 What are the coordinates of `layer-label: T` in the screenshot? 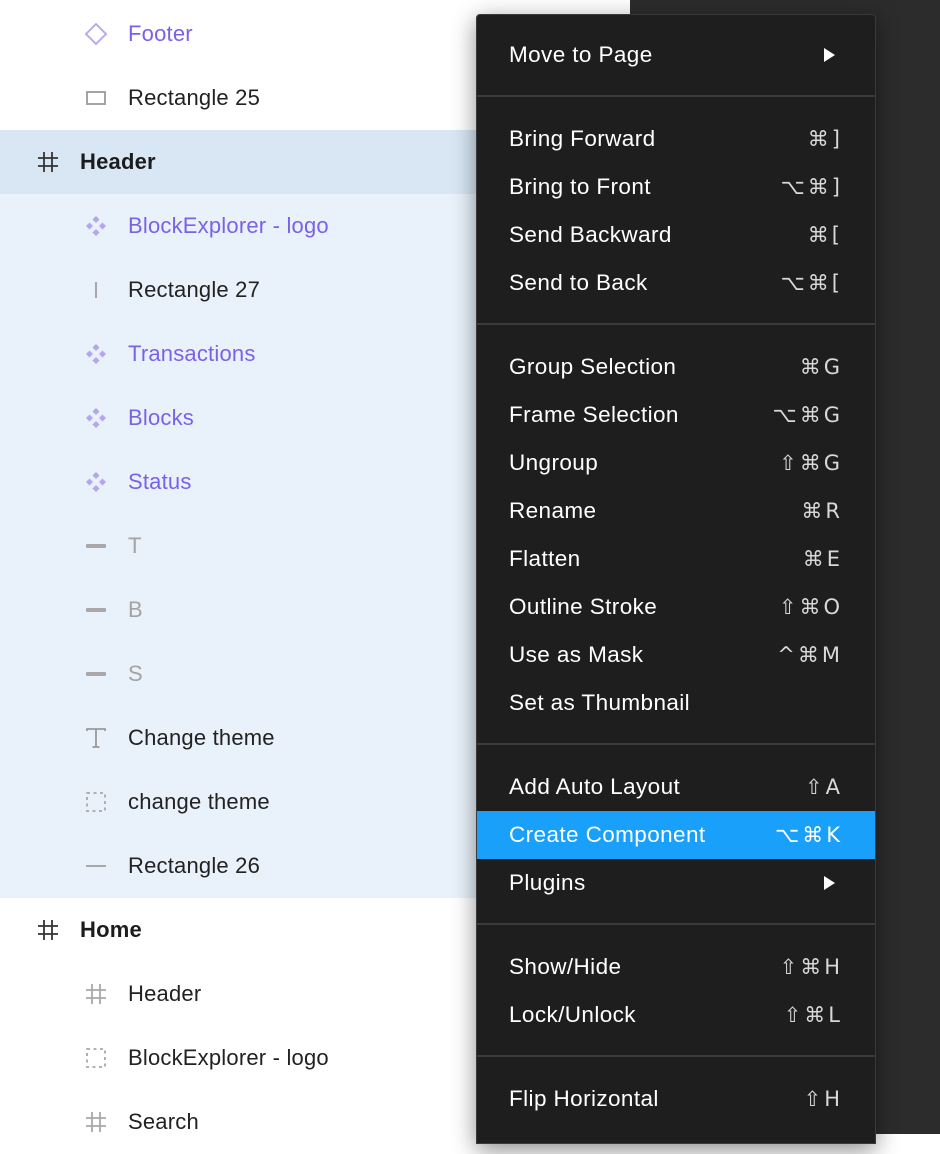 It's located at (135, 545).